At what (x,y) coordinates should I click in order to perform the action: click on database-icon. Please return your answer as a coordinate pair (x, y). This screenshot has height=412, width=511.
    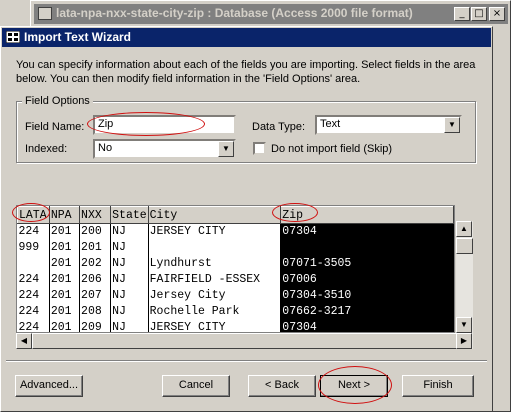
    Looking at the image, I should click on (45, 13).